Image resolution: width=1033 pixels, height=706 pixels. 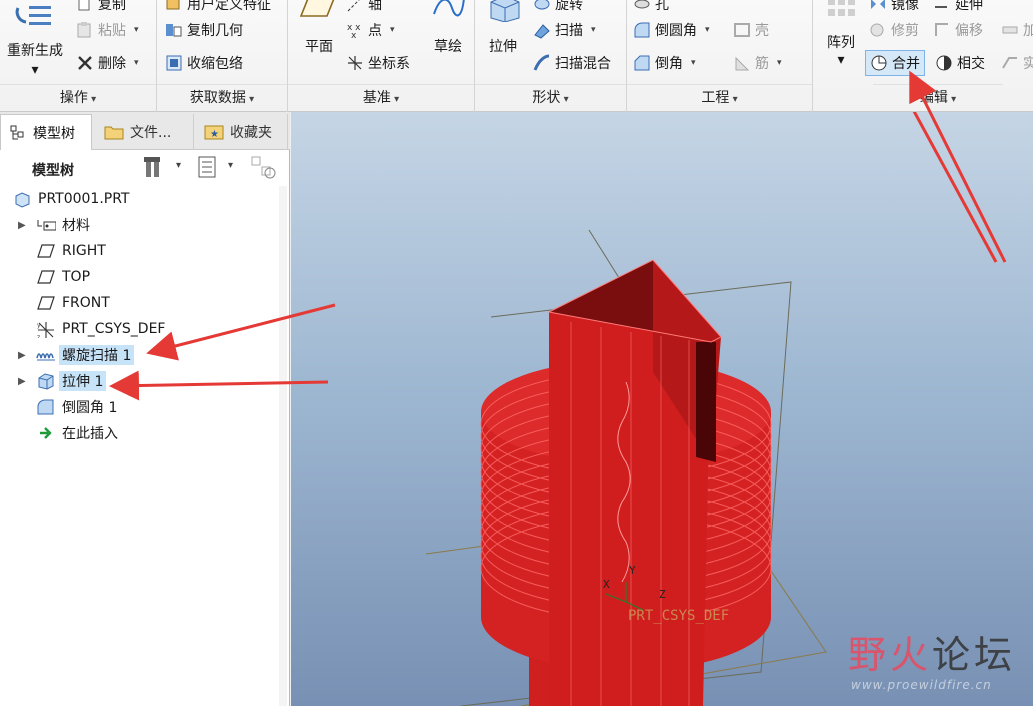 What do you see at coordinates (219, 385) in the screenshot?
I see `annotation-arrow-extrude` at bounding box center [219, 385].